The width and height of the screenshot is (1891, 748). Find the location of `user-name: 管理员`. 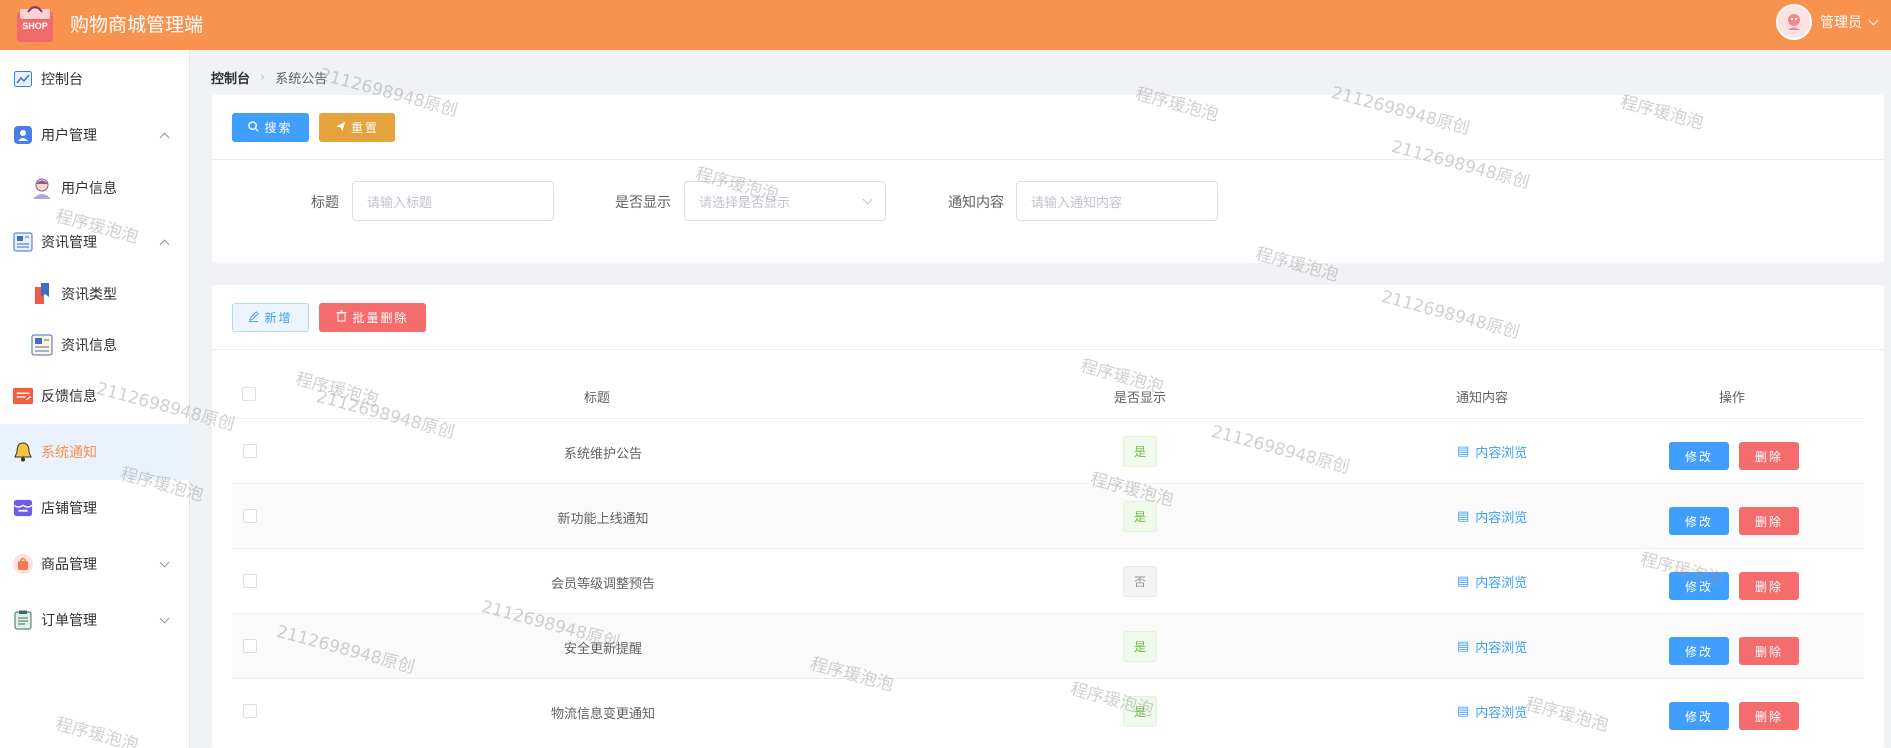

user-name: 管理员 is located at coordinates (1841, 22).